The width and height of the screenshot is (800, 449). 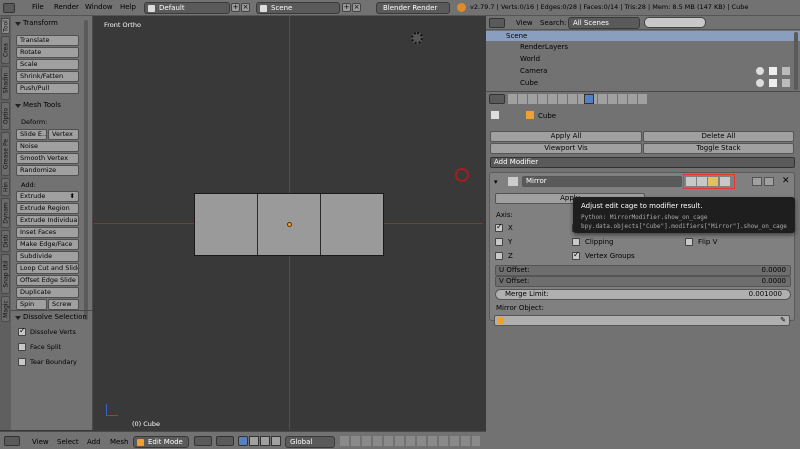 What do you see at coordinates (225, 441) in the screenshot?
I see `pivot-point-dropdown` at bounding box center [225, 441].